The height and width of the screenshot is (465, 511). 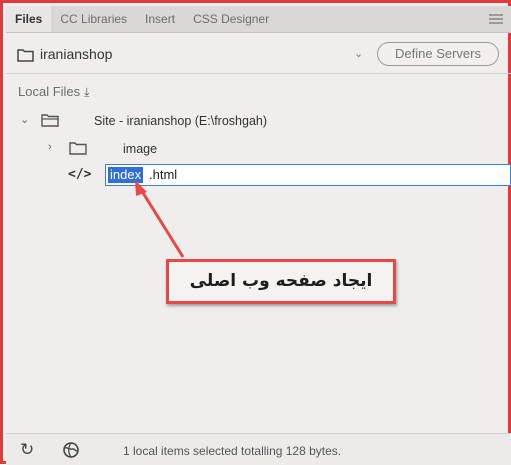 I want to click on chevron-right-icon: ›, so click(x=50, y=147).